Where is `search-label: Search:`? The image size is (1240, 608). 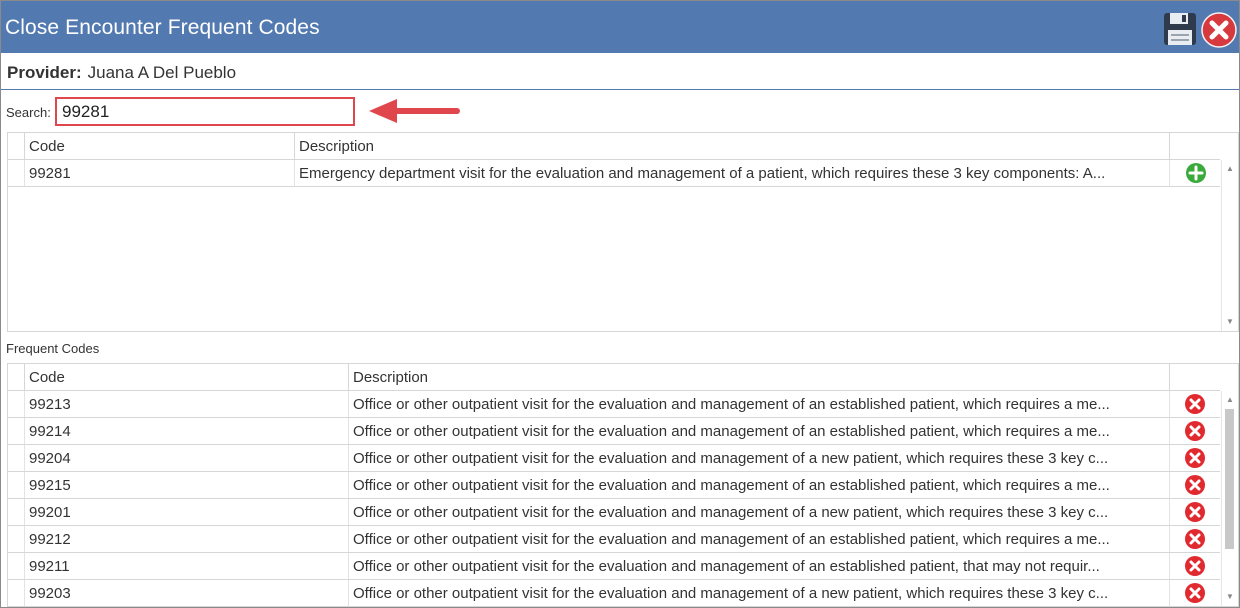 search-label: Search: is located at coordinates (28, 112).